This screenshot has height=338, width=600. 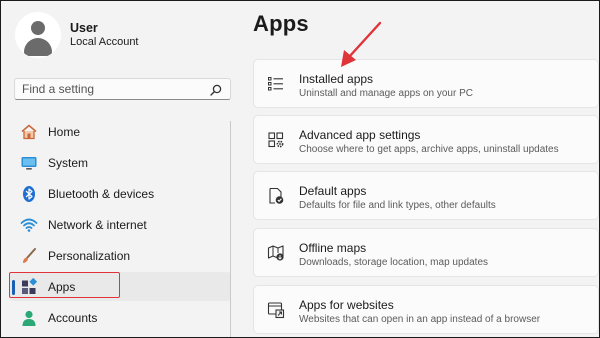 What do you see at coordinates (394, 262) in the screenshot?
I see `card-description: Downloads, storage location, map updates` at bounding box center [394, 262].